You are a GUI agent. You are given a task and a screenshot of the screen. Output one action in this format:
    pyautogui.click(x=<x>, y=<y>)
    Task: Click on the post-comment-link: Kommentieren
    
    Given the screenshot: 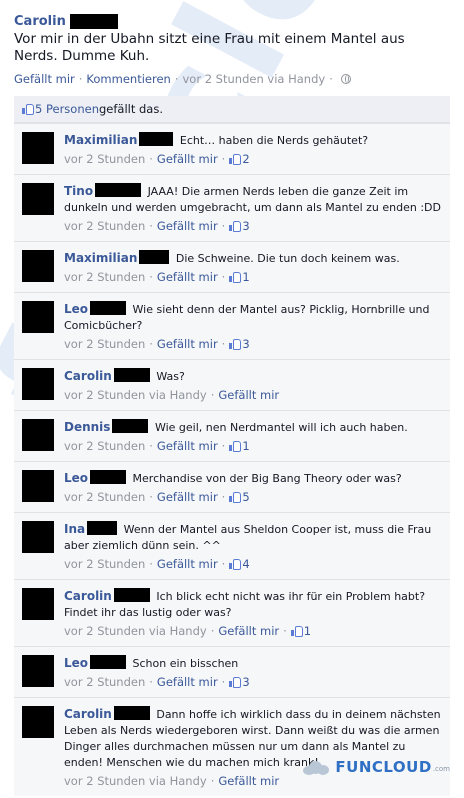 What is the action you would take?
    pyautogui.click(x=128, y=79)
    